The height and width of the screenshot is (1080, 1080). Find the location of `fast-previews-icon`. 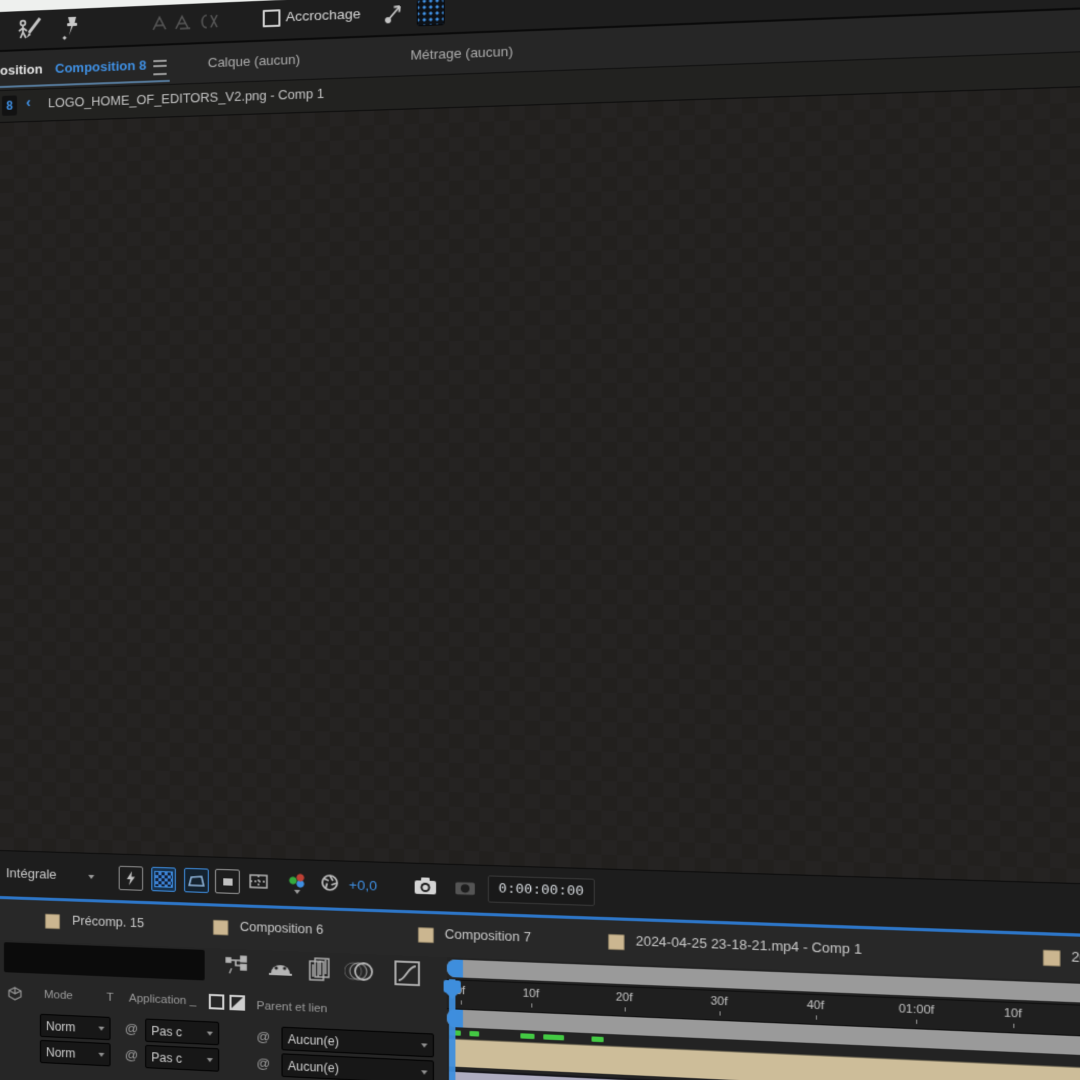

fast-previews-icon is located at coordinates (131, 878).